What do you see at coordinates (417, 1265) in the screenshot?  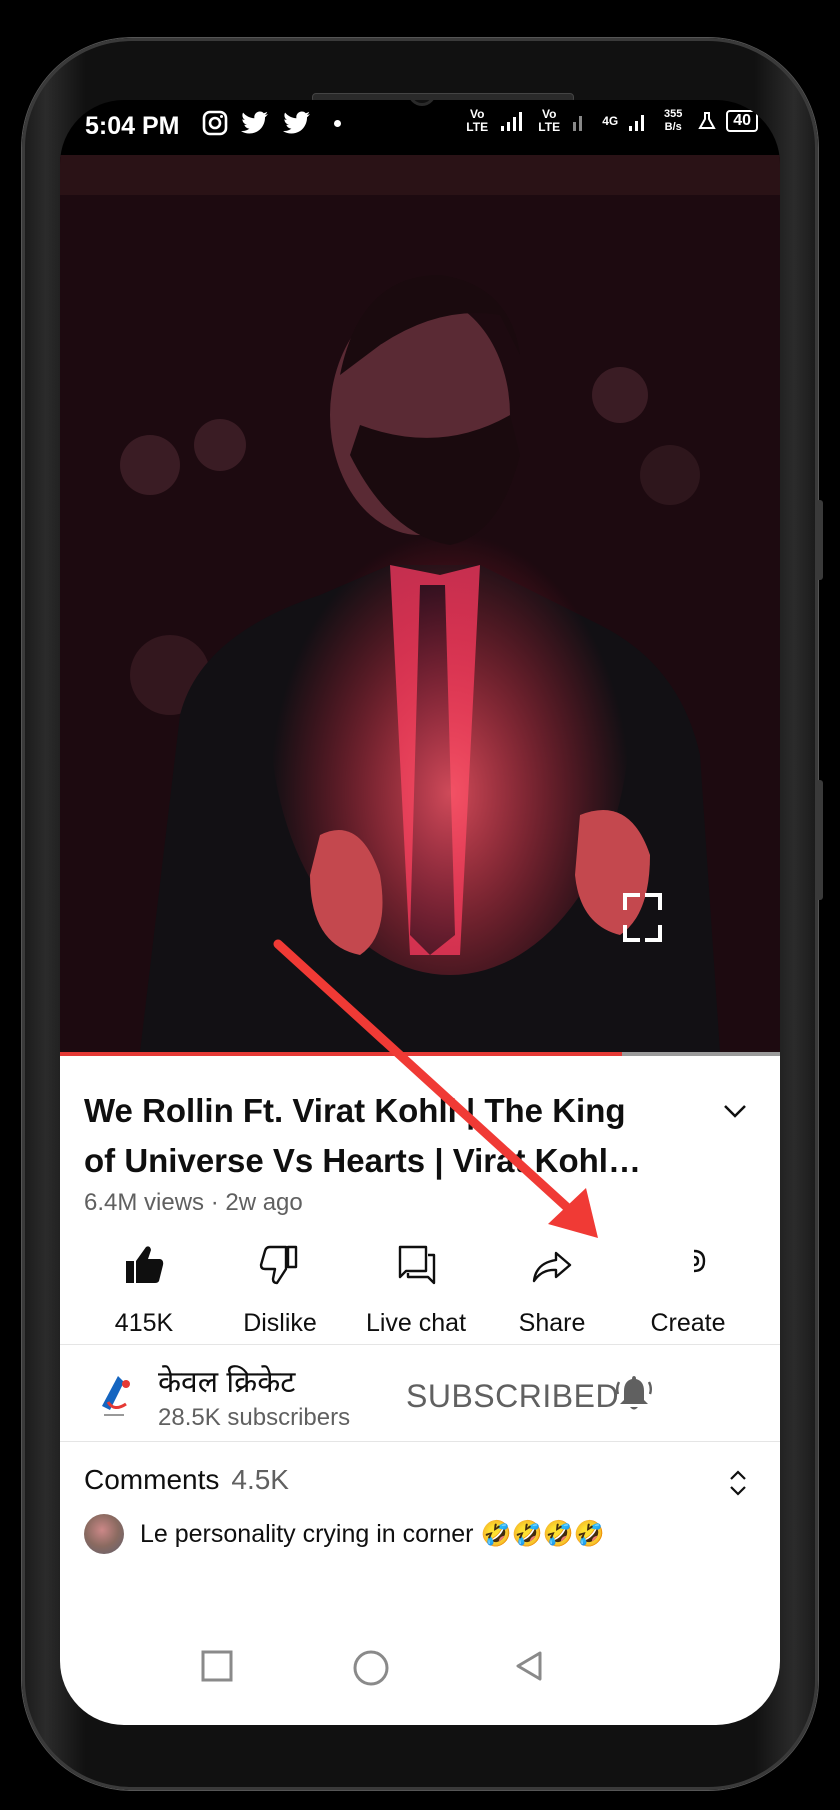 I see `live-chat-icon` at bounding box center [417, 1265].